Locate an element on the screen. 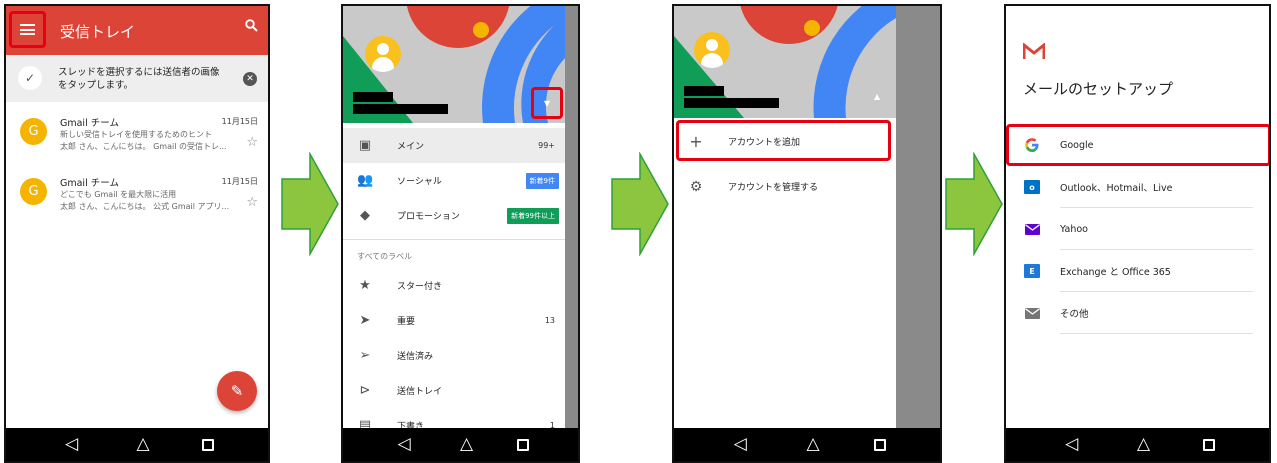 Image resolution: width=1277 pixels, height=463 pixels. drawer-item-primary: ▣ メイン 99+ is located at coordinates (454, 145).